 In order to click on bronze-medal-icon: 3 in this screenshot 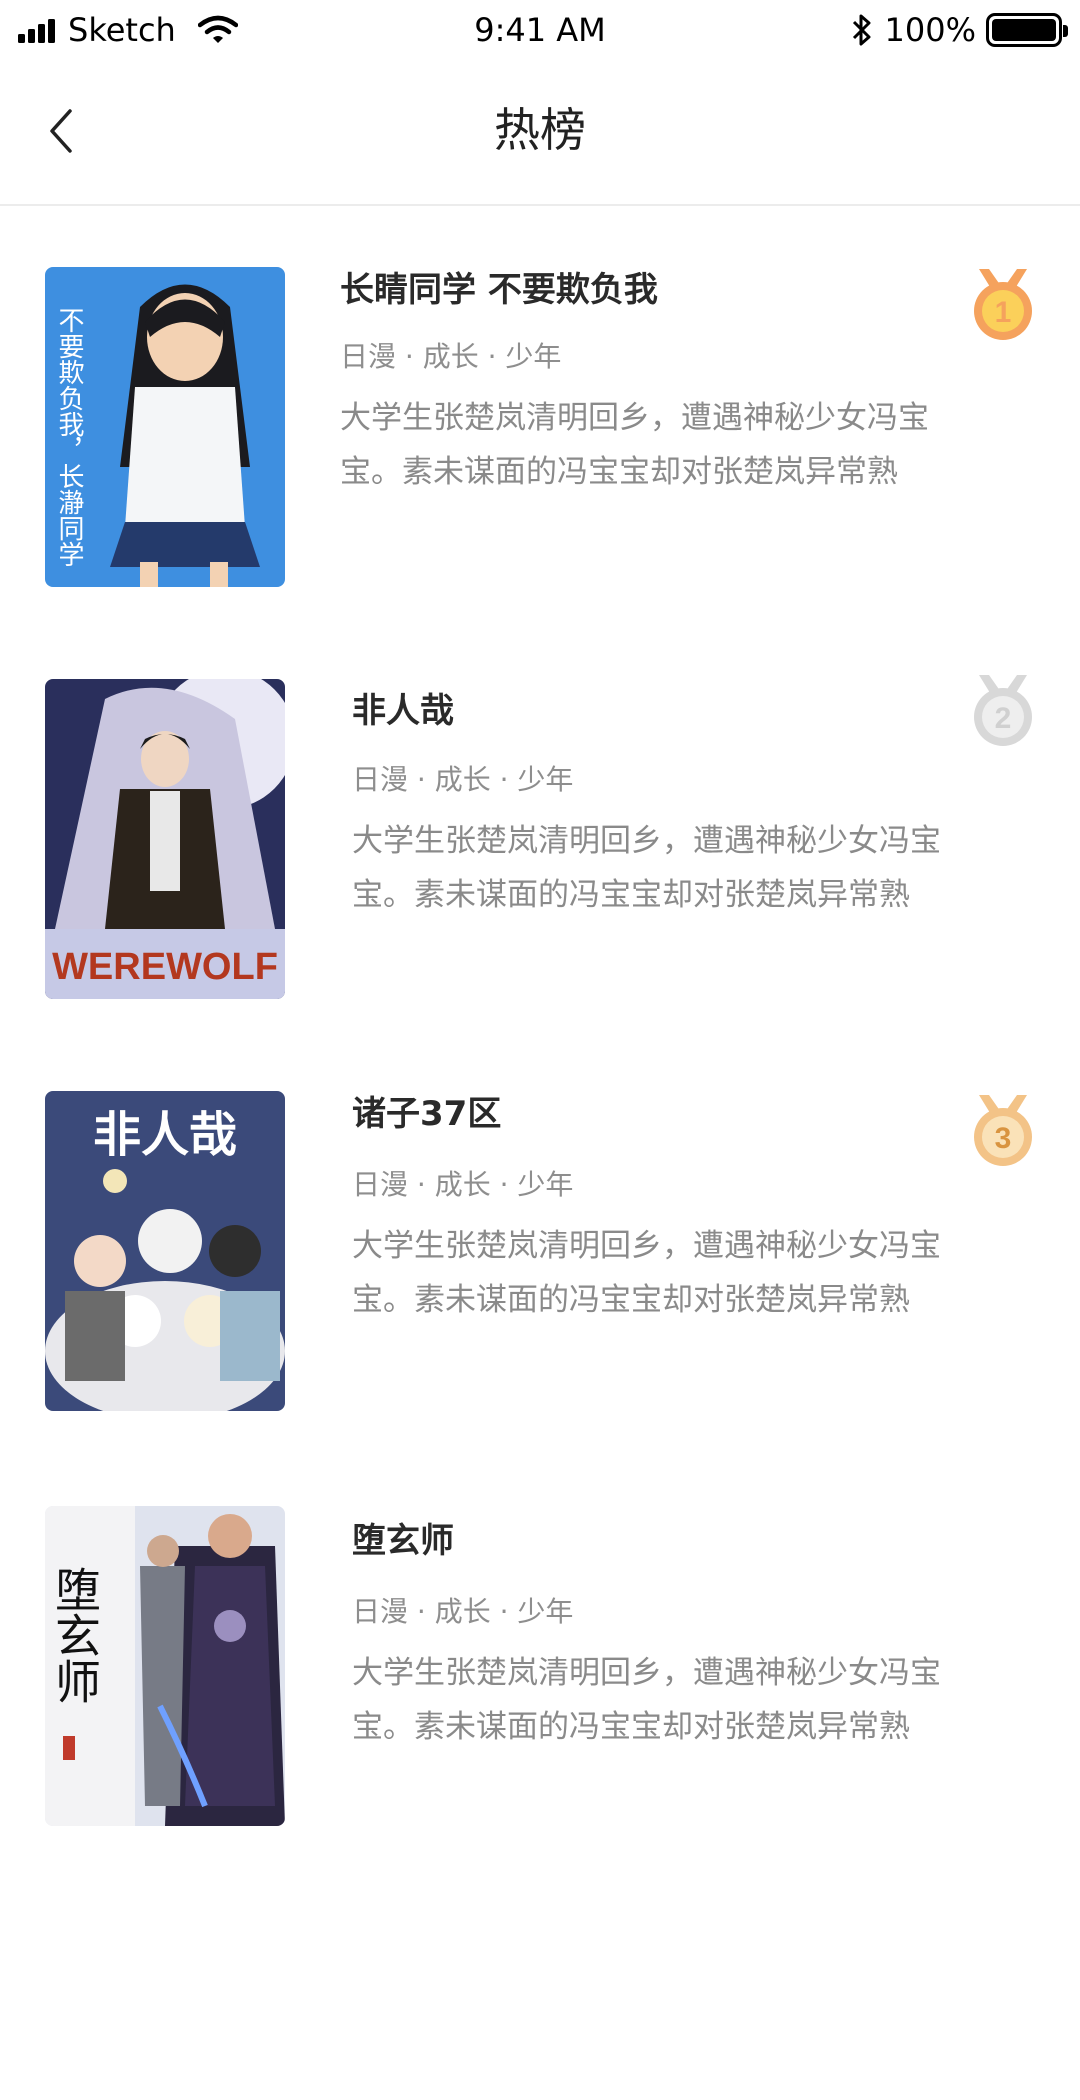, I will do `click(1003, 1131)`.